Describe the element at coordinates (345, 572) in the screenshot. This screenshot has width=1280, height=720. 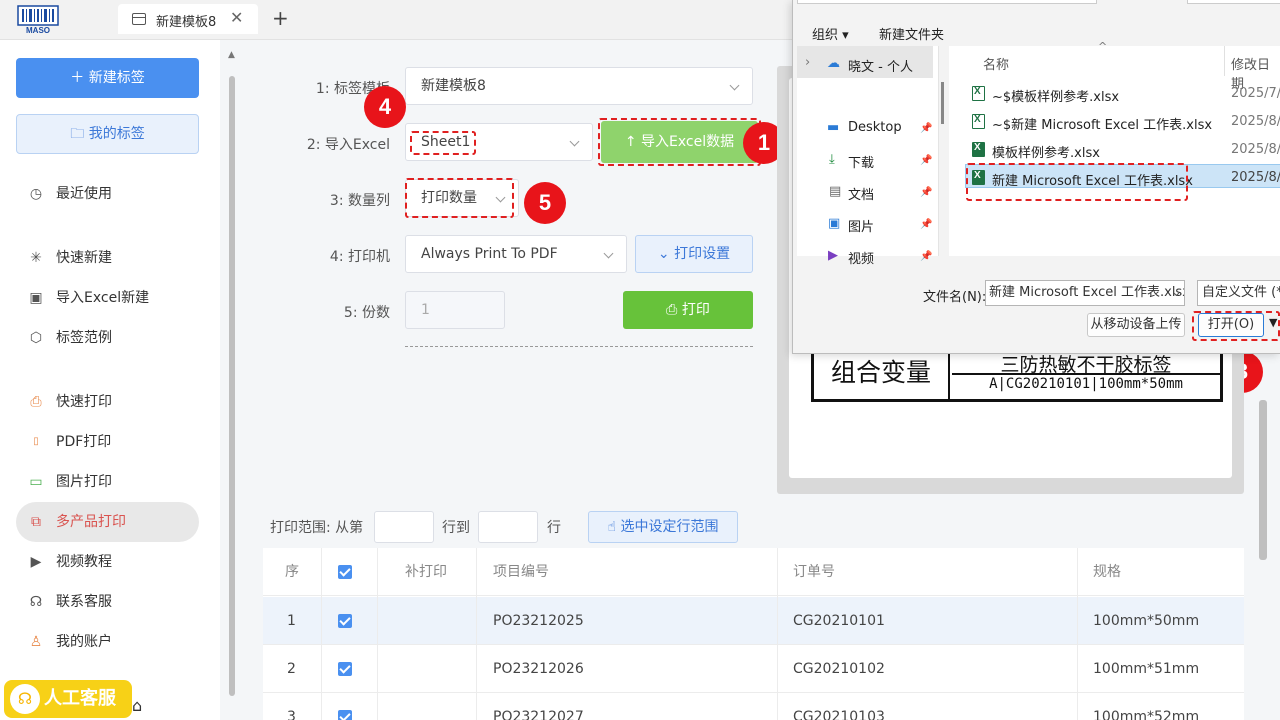
I see `select-all-checkbox` at that location.